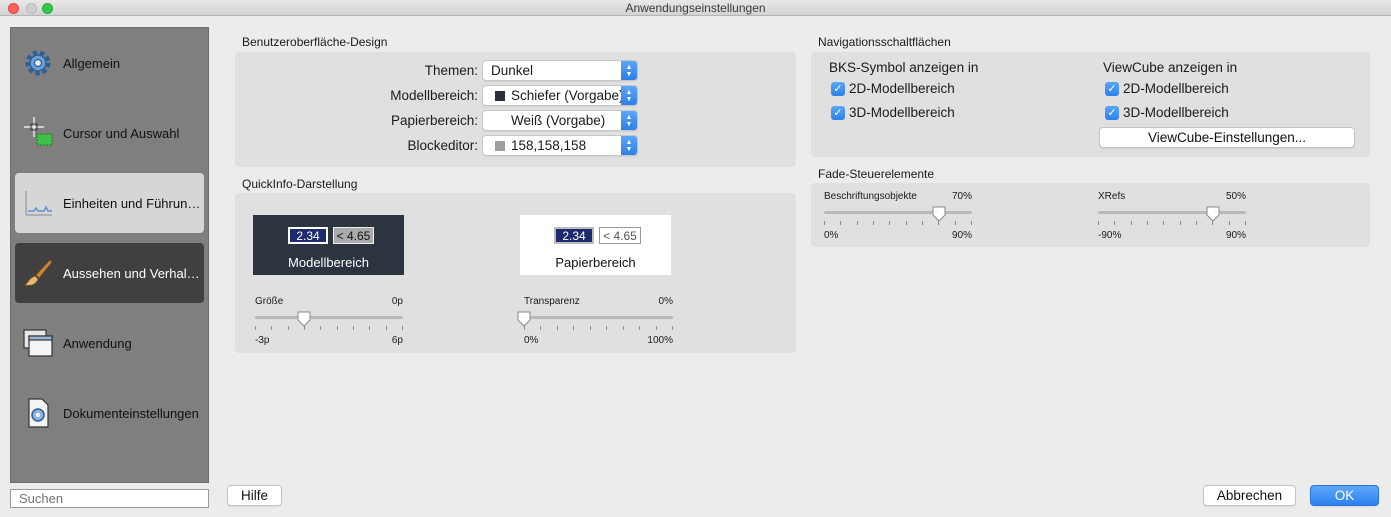 Image resolution: width=1391 pixels, height=517 pixels. Describe the element at coordinates (269, 301) in the screenshot. I see `size-slider-title: Größe` at that location.